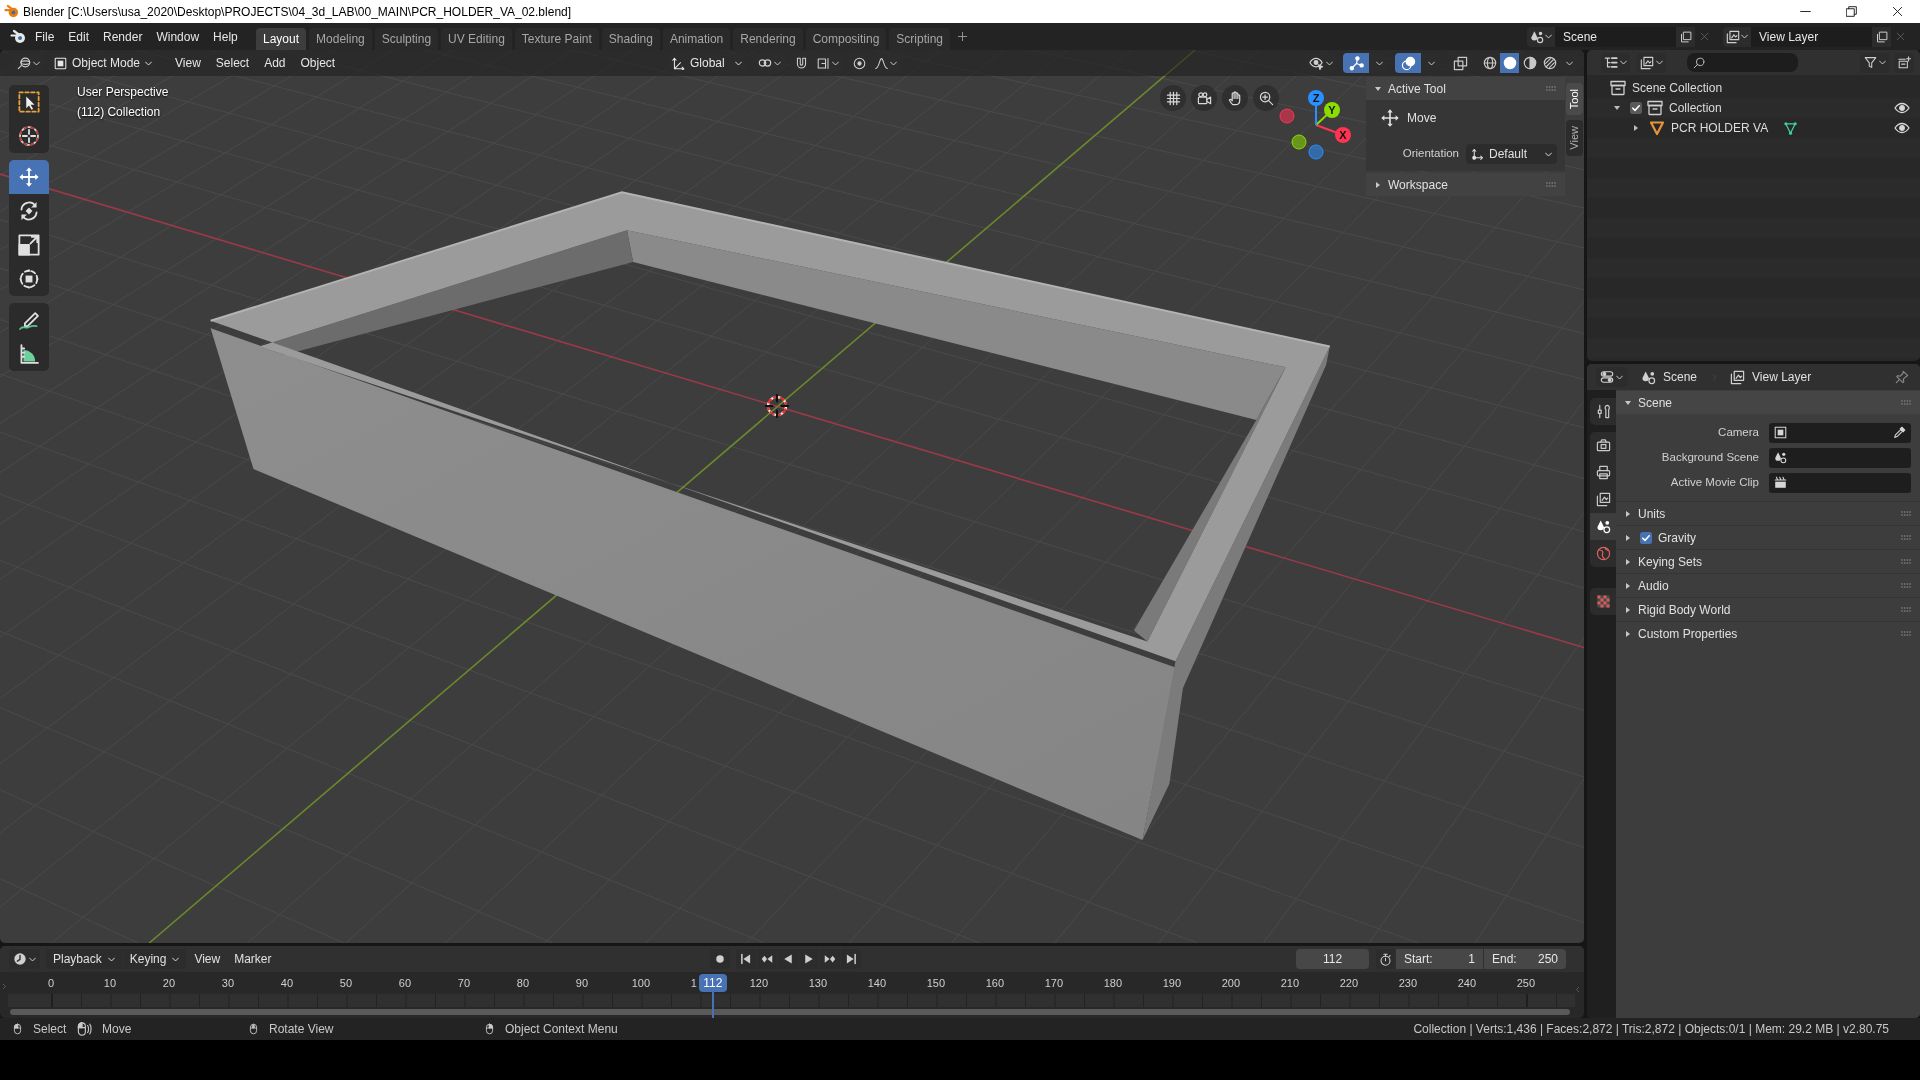 Image resolution: width=1920 pixels, height=1080 pixels. I want to click on new-collection-button, so click(1904, 62).